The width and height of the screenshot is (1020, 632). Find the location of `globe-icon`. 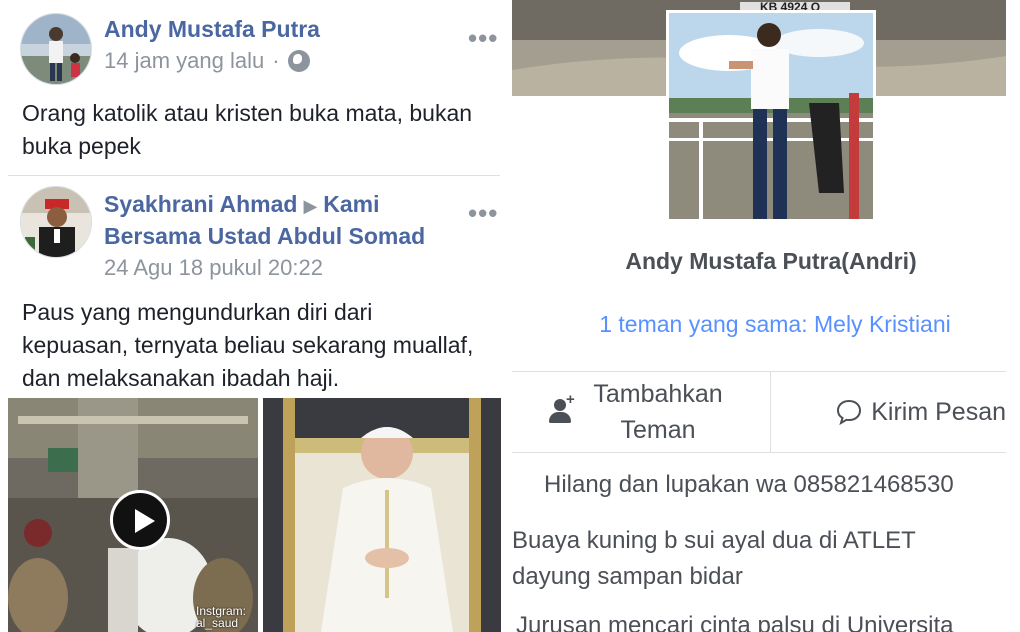

globe-icon is located at coordinates (298, 61).